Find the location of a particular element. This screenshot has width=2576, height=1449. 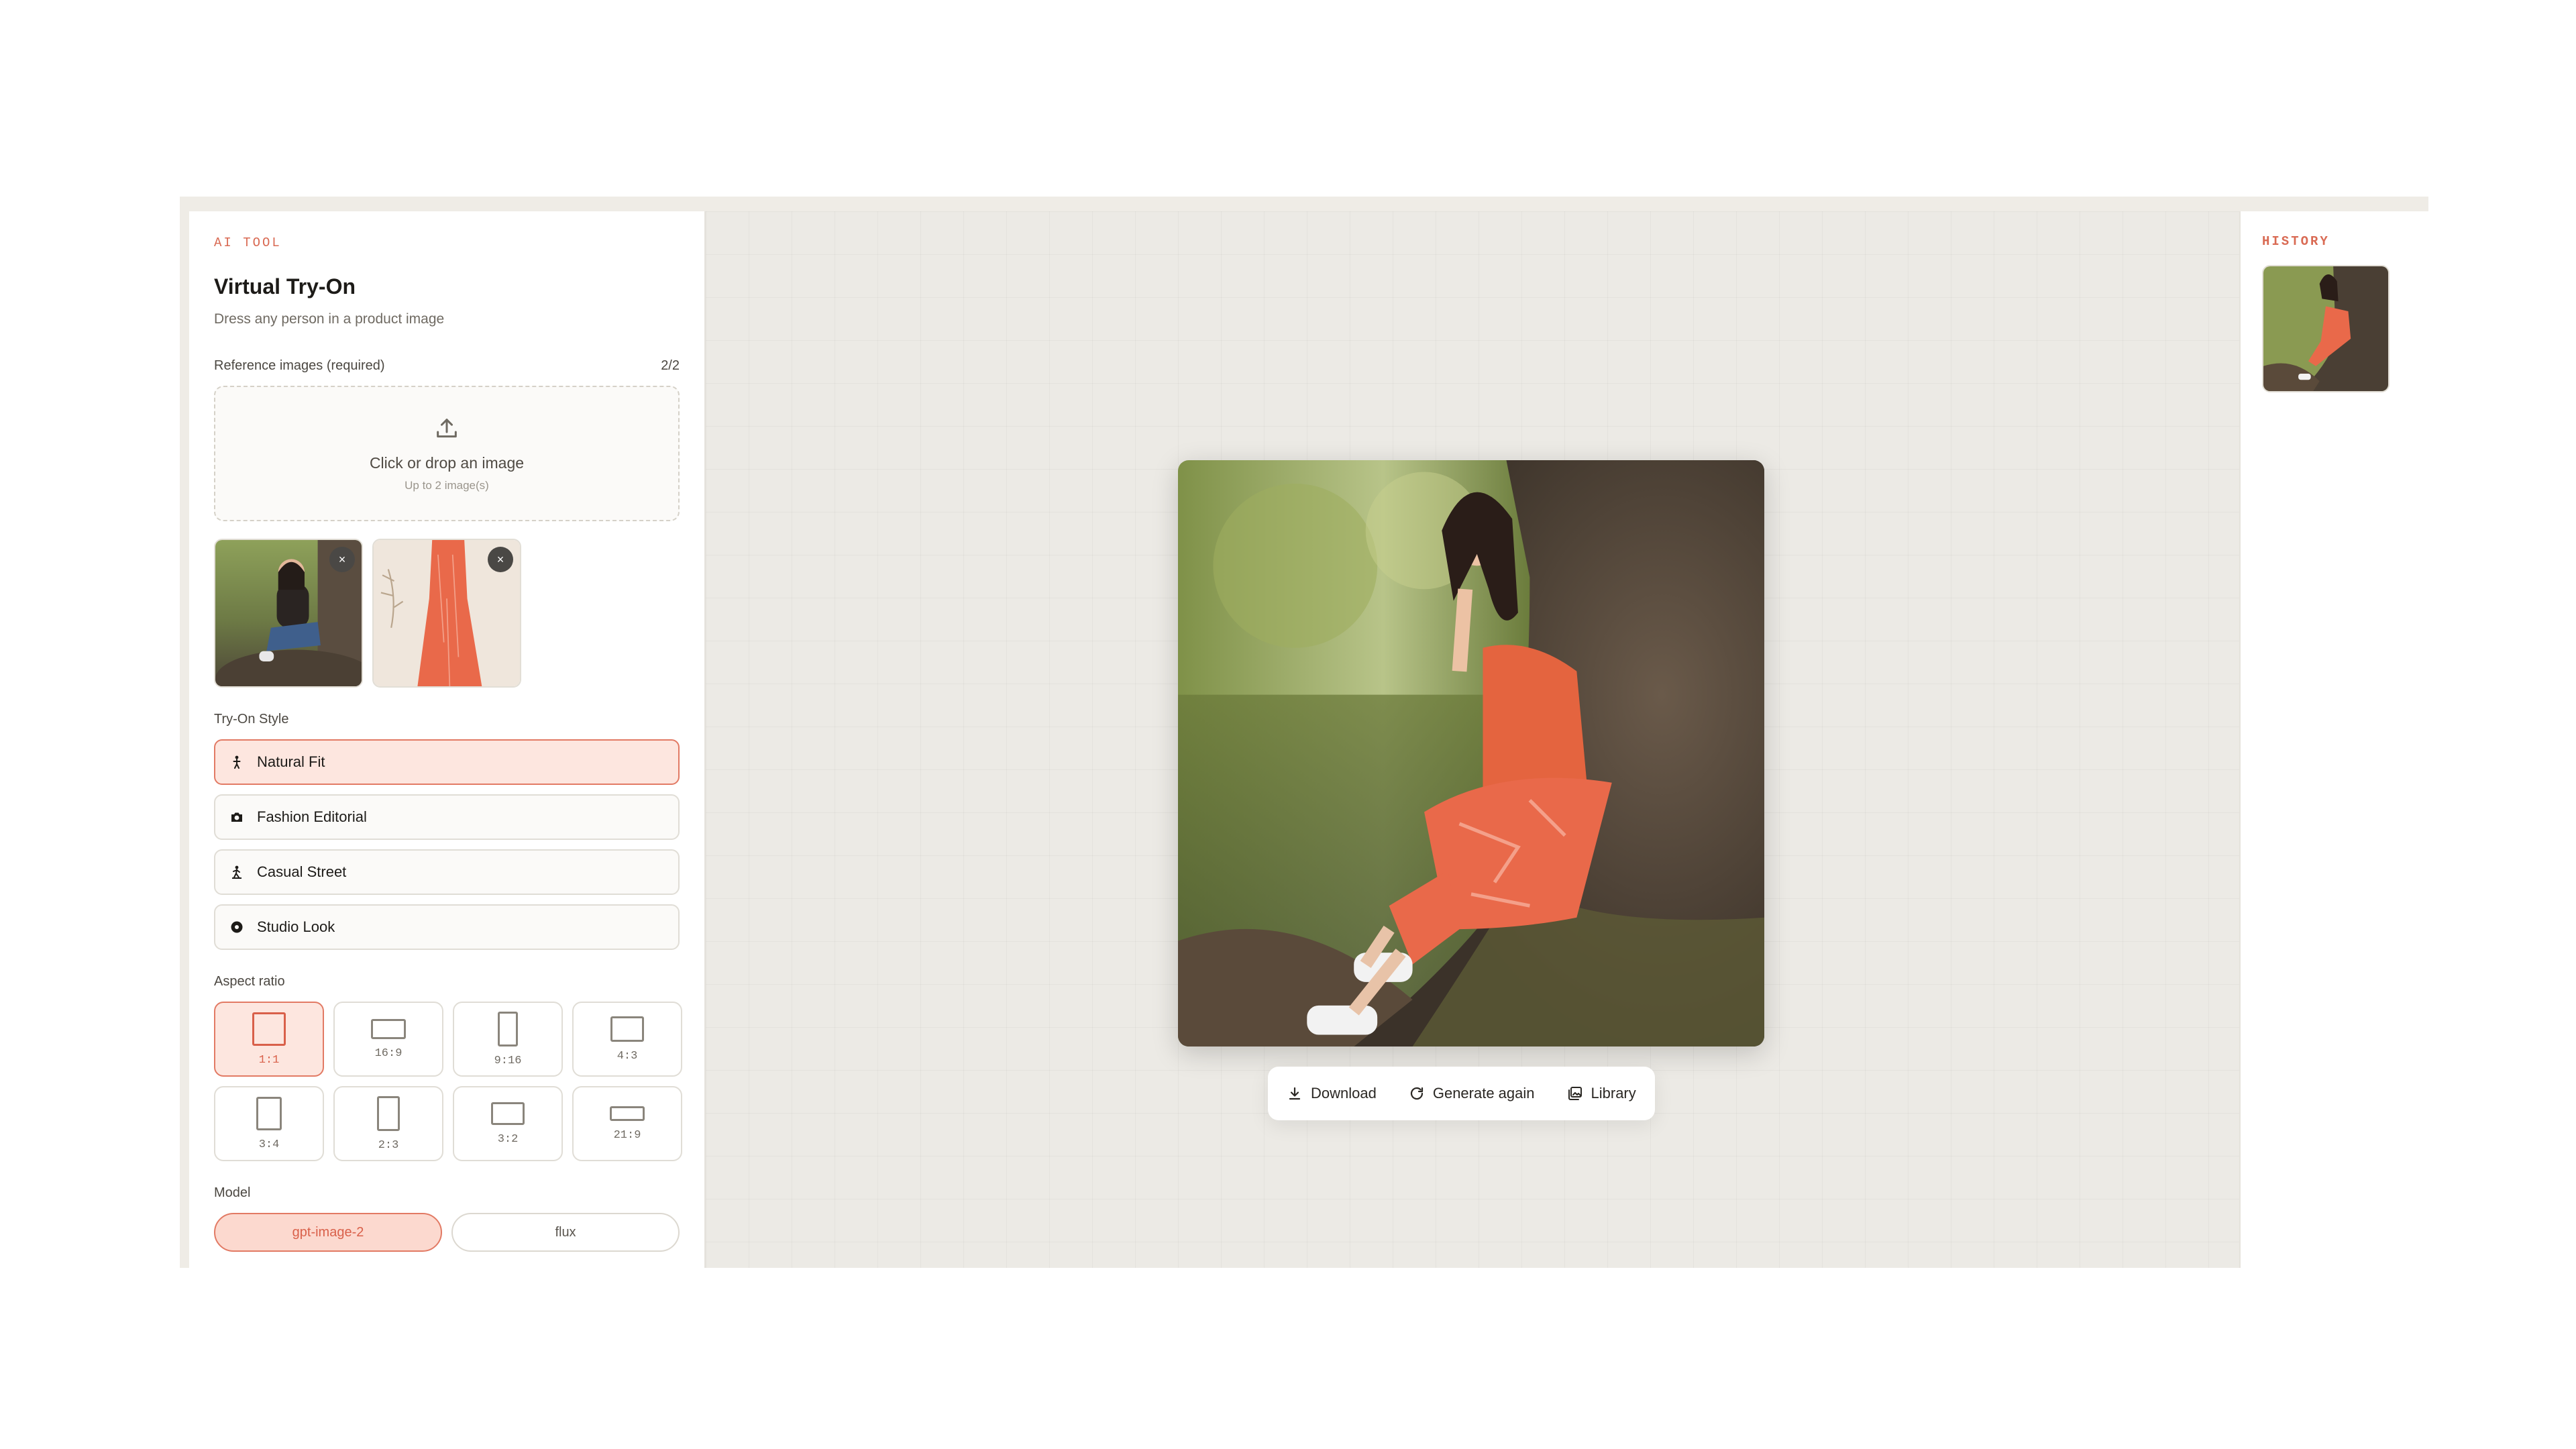

aspect-ratio-grid: 1:1 16:9 9:16 4:3 3:4 2:3 3:2 21:9 is located at coordinates (448, 1081).